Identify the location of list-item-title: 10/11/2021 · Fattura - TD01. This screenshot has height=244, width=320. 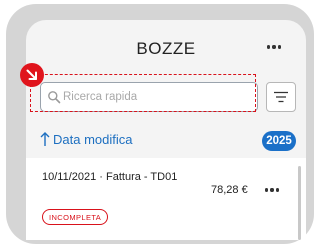
(110, 177).